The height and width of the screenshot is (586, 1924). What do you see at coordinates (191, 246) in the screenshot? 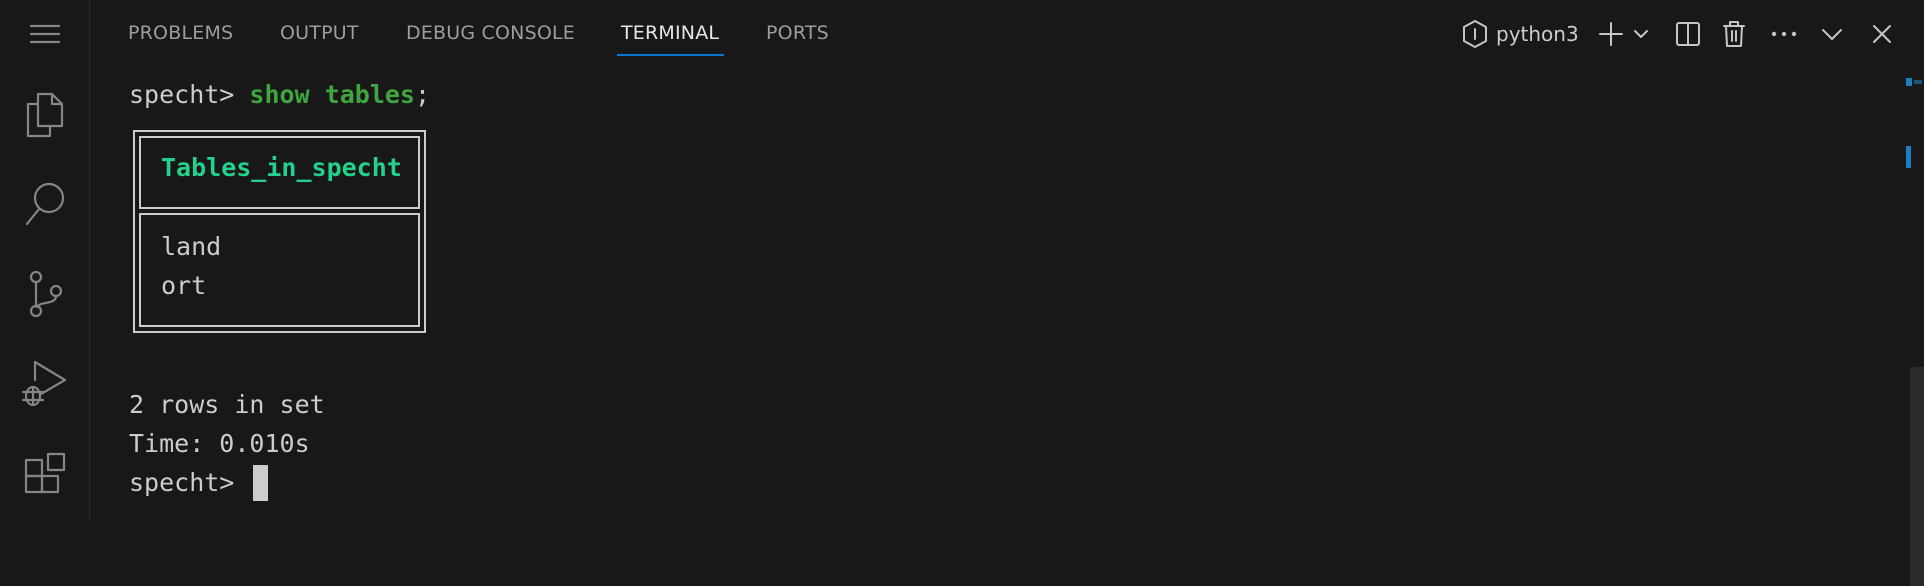
I see `table-row: land` at bounding box center [191, 246].